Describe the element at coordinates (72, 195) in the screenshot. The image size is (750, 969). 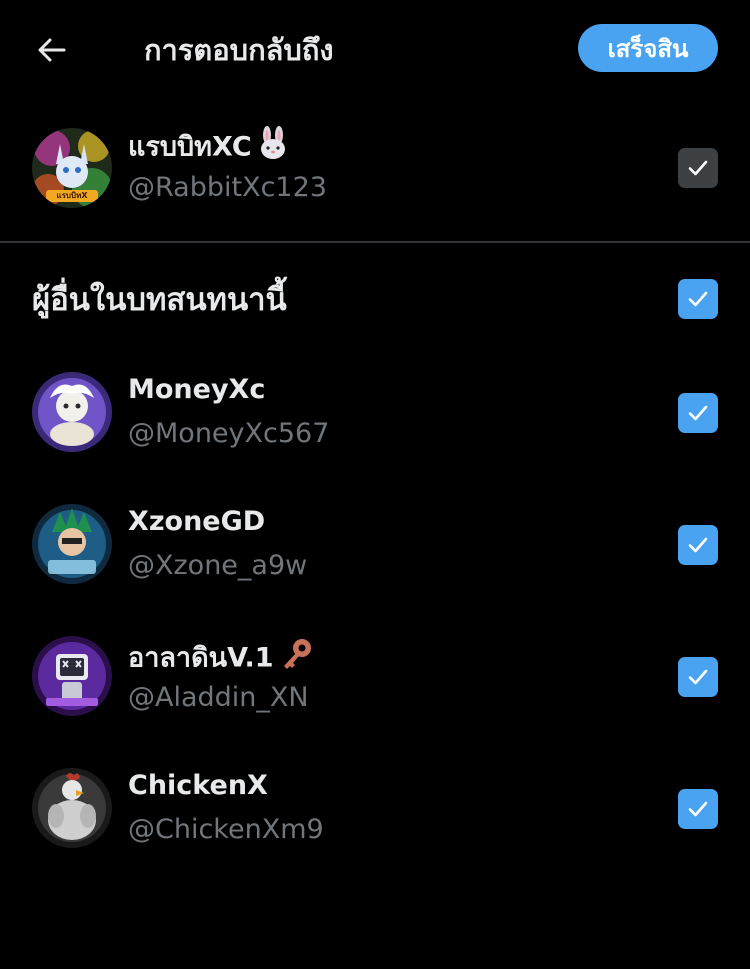
I see `avatar-text: แรบบิทX` at that location.